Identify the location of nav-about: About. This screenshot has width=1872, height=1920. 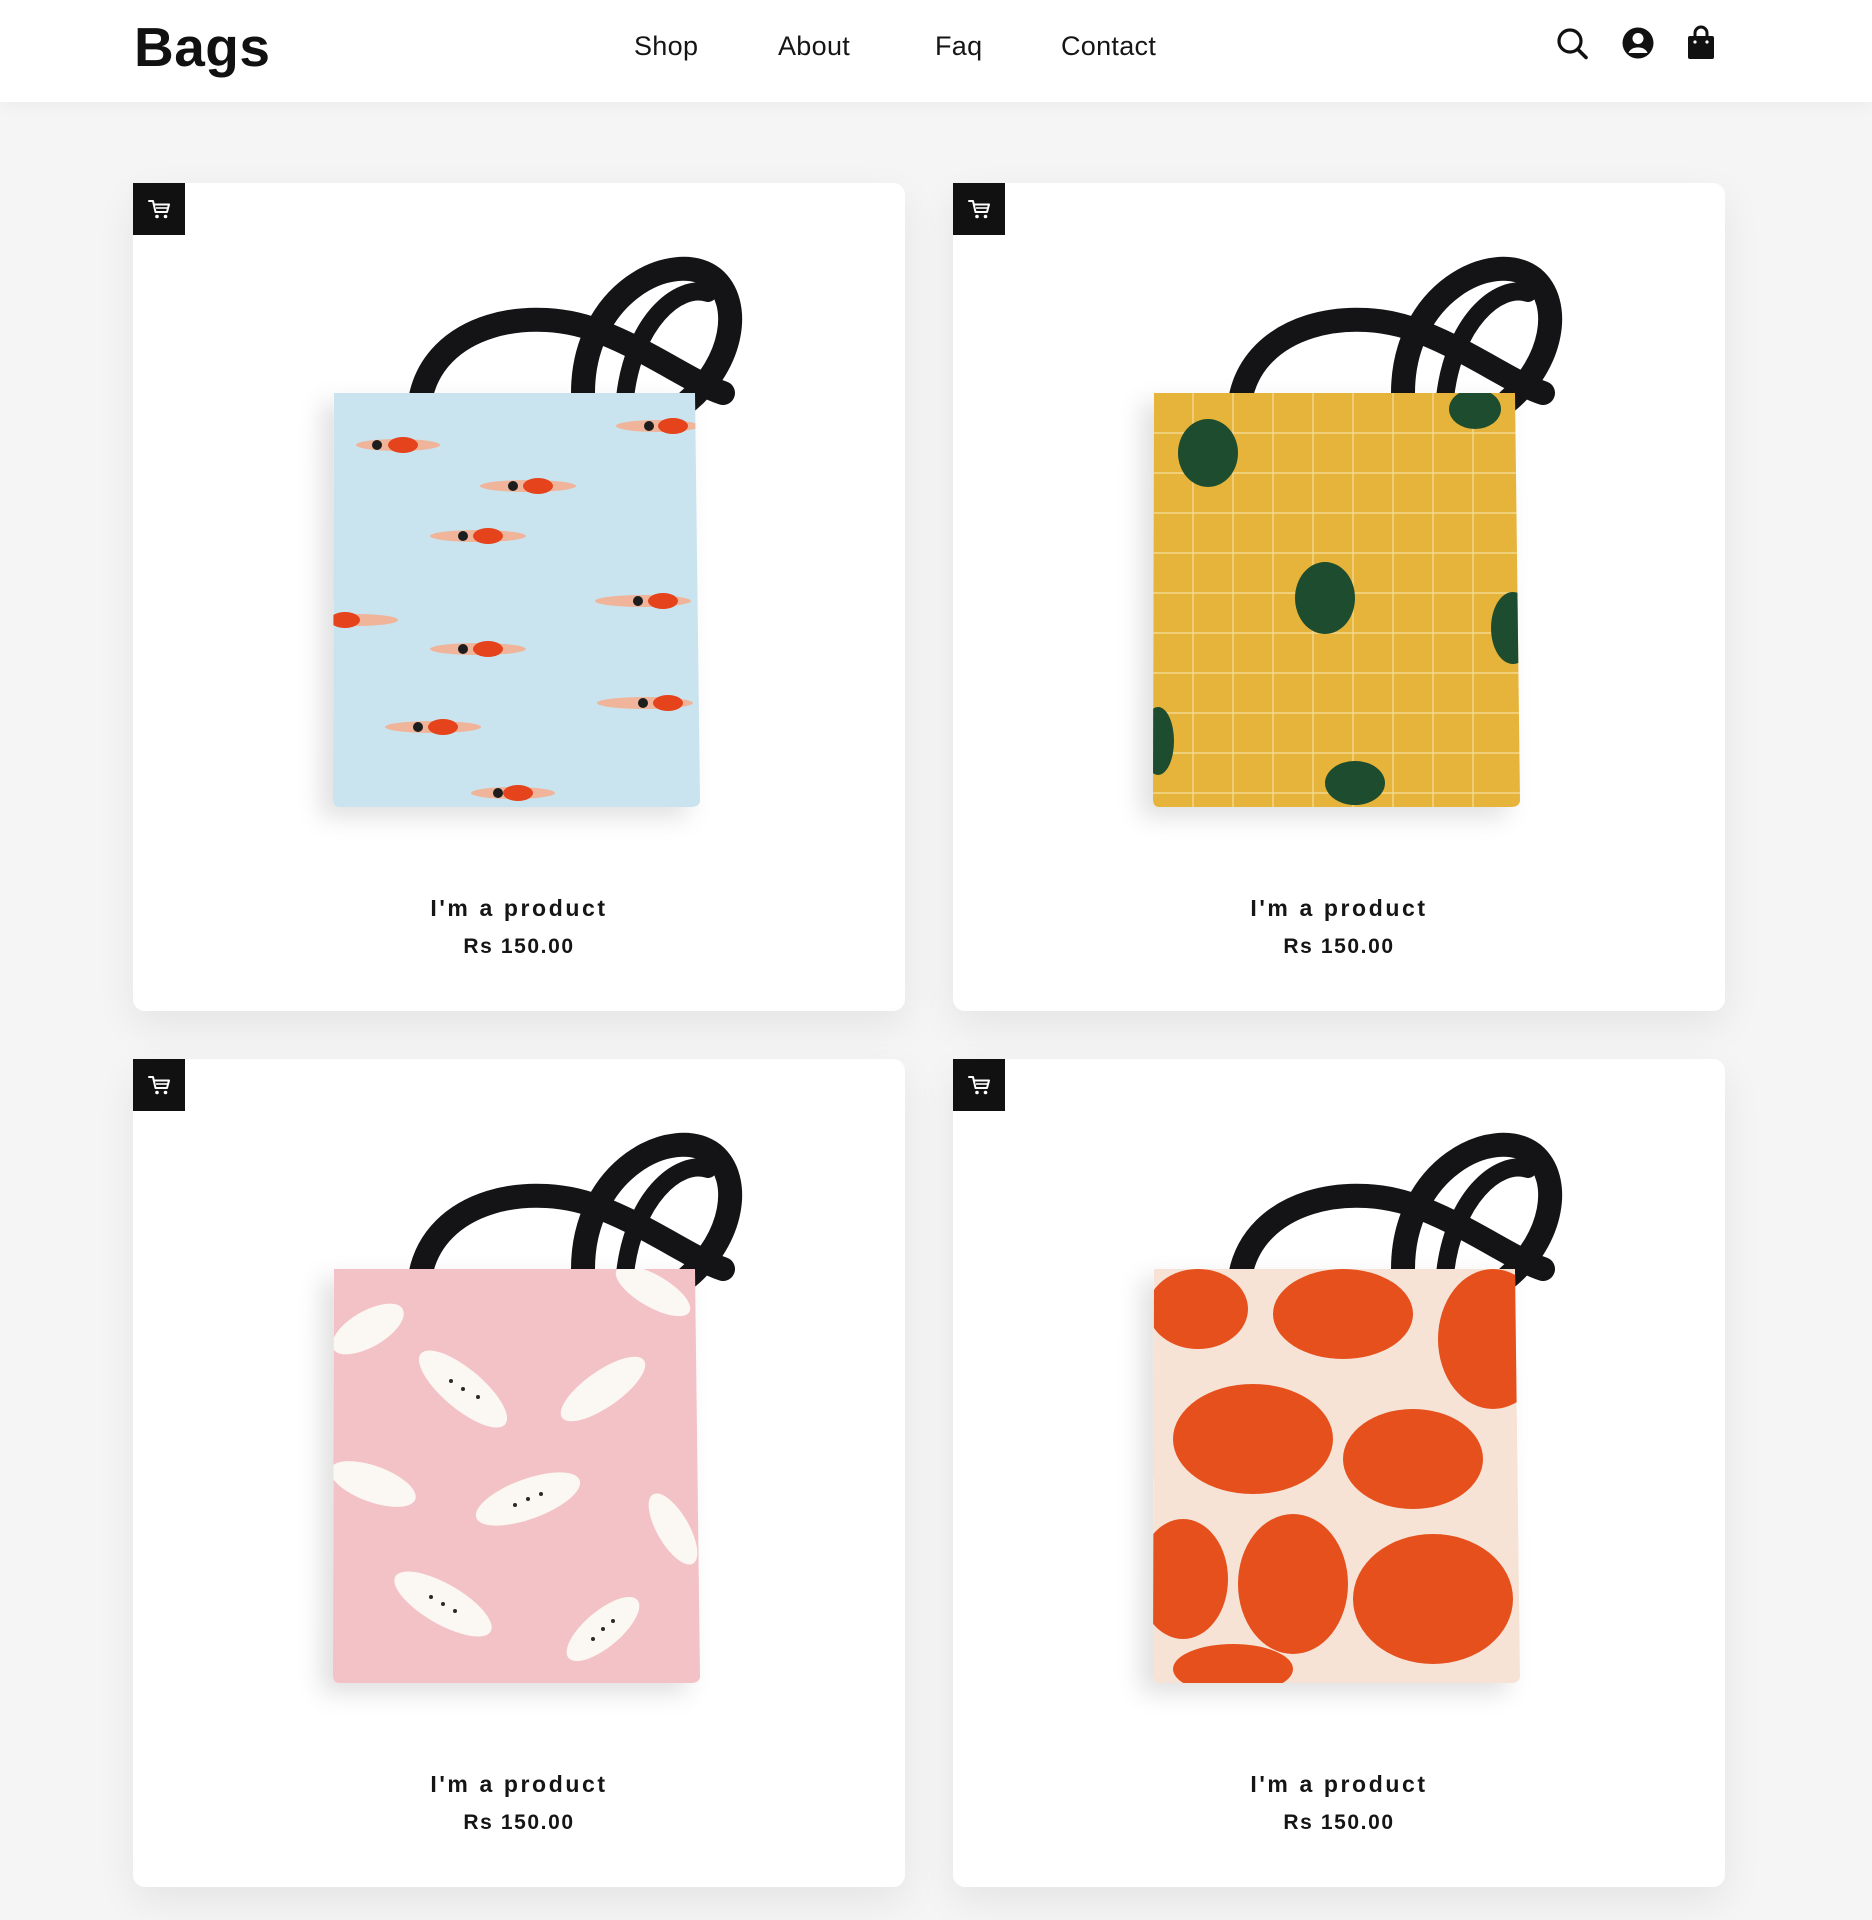
(814, 46).